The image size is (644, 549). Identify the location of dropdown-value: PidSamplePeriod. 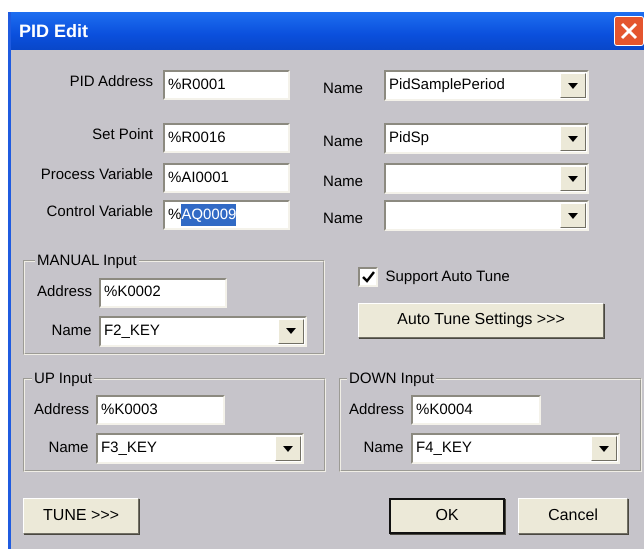
(447, 85).